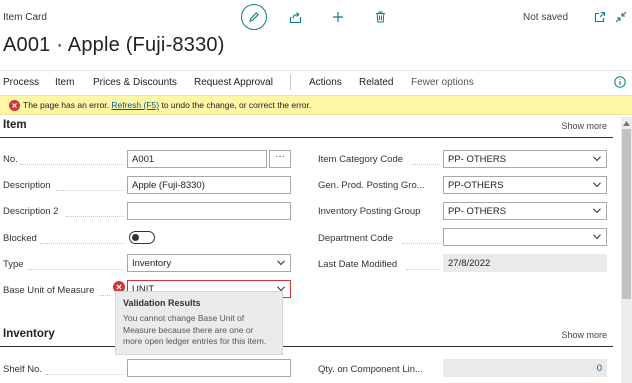  I want to click on error-icon, so click(14, 105).